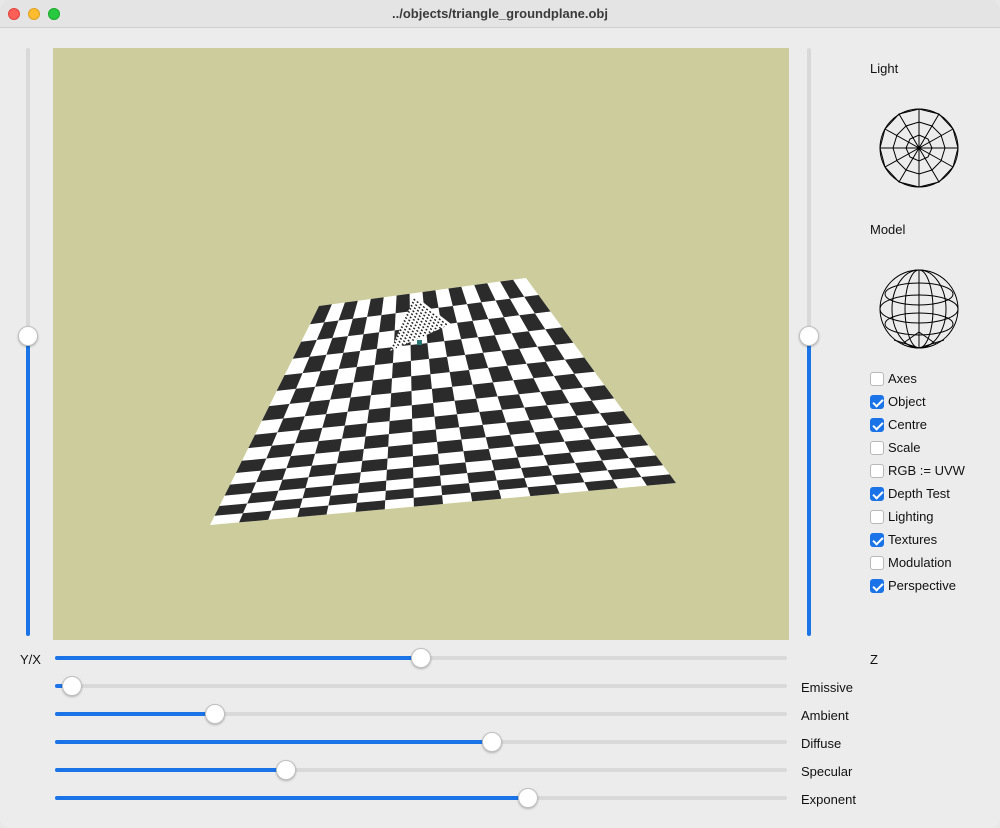  I want to click on checkbox-row-scale: Scale, so click(917, 447).